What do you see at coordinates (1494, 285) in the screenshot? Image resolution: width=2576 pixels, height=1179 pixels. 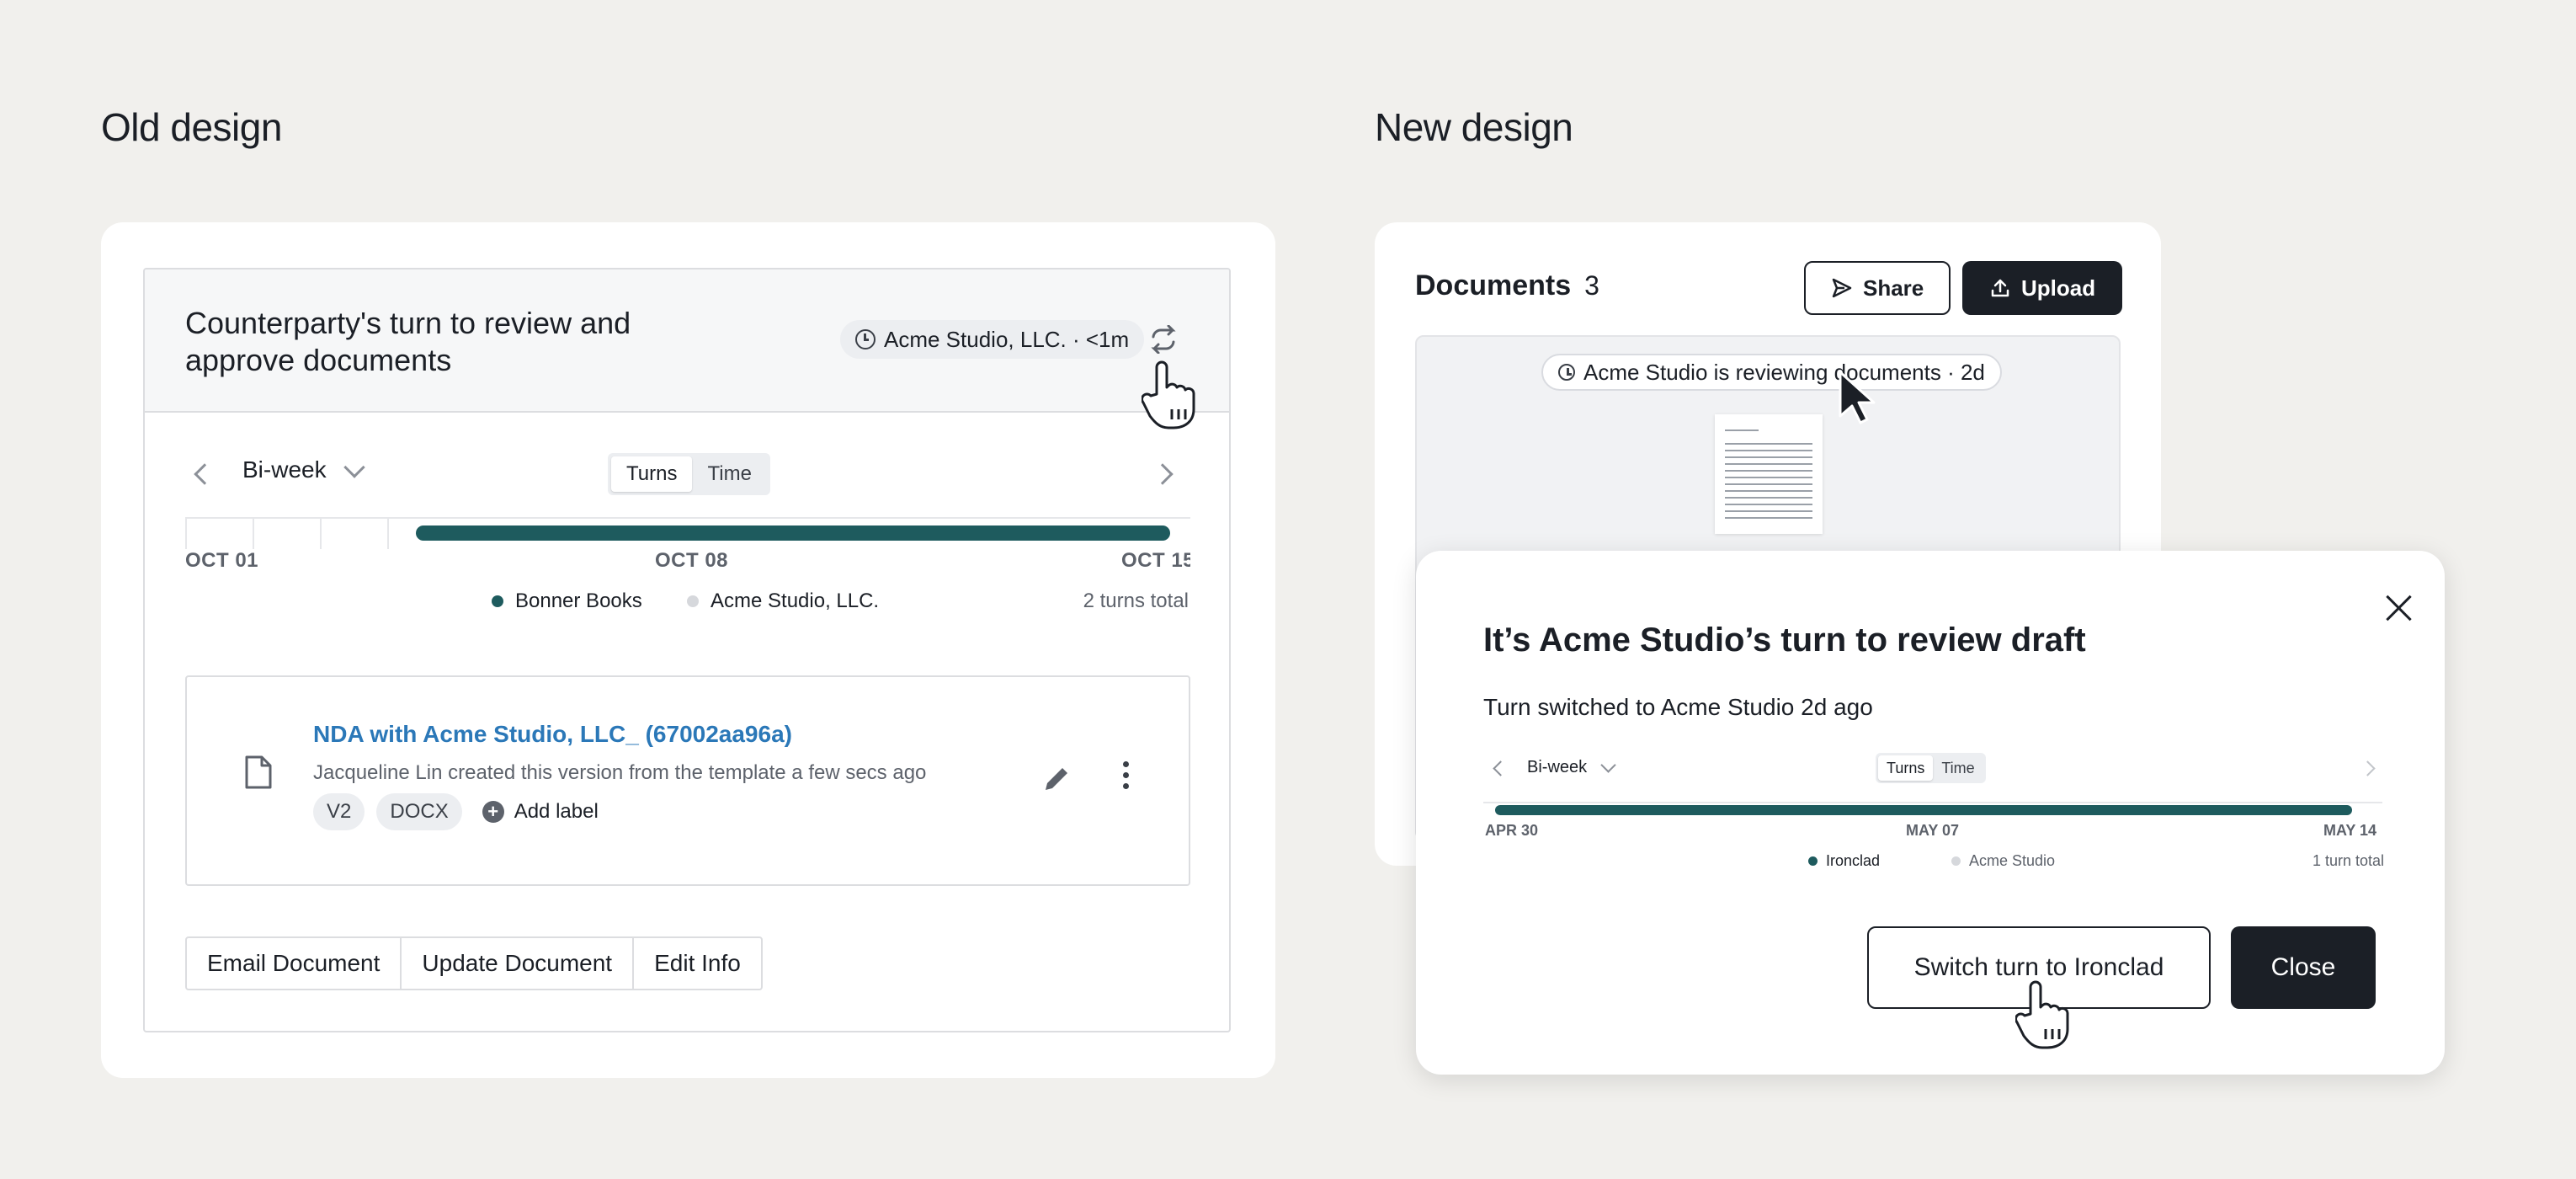 I see `documents-title: Documents` at bounding box center [1494, 285].